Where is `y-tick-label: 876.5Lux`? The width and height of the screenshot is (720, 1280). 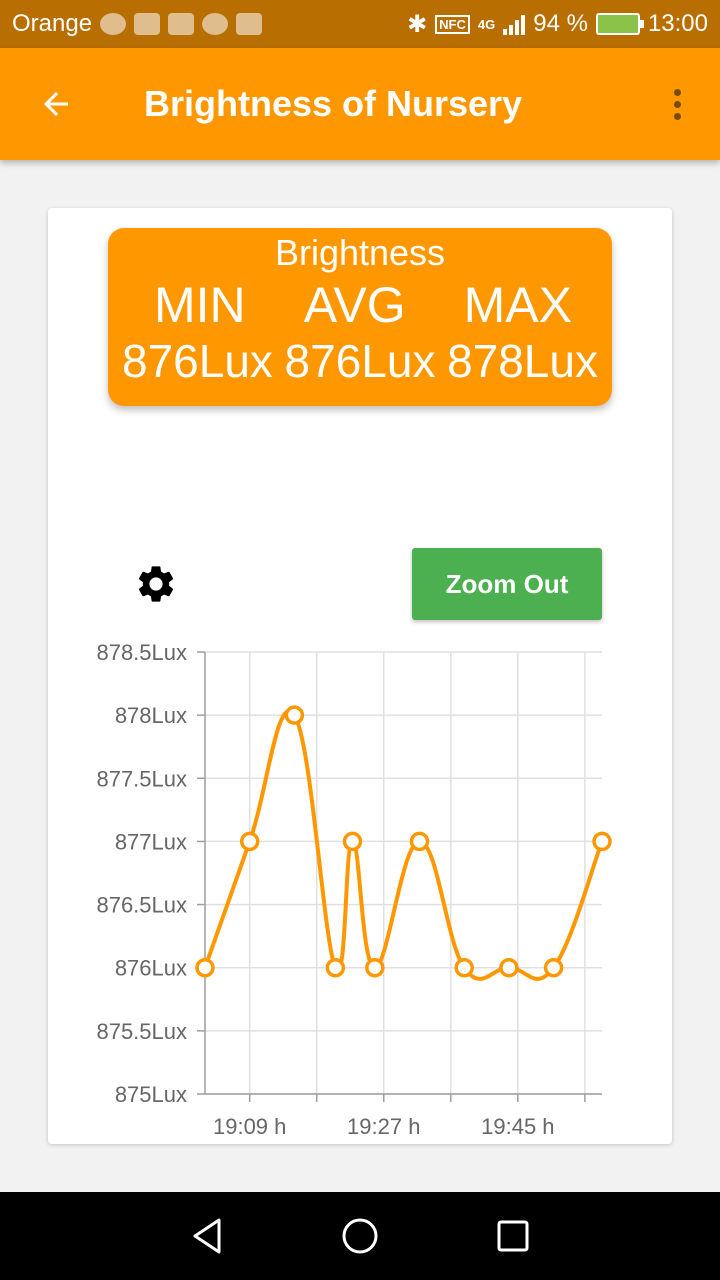
y-tick-label: 876.5Lux is located at coordinates (141, 905).